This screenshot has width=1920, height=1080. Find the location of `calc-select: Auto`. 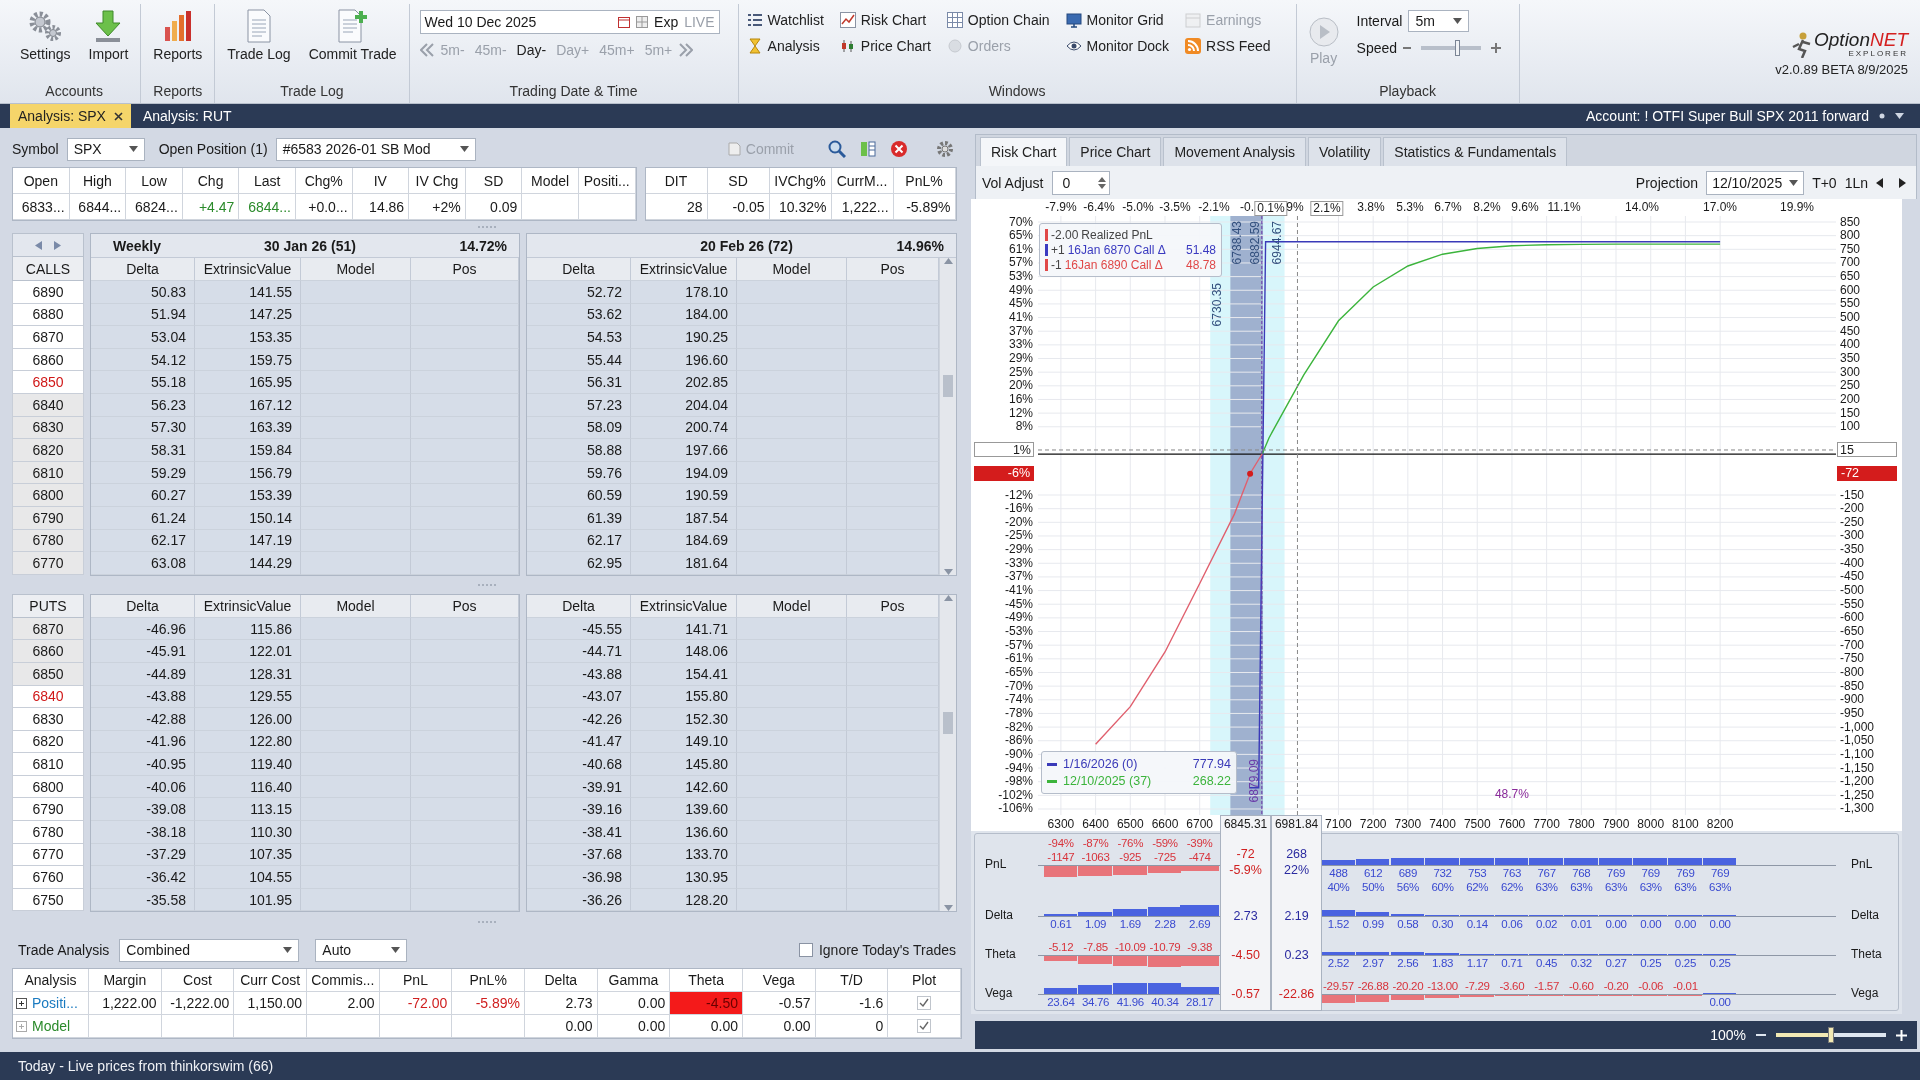

calc-select: Auto is located at coordinates (361, 950).